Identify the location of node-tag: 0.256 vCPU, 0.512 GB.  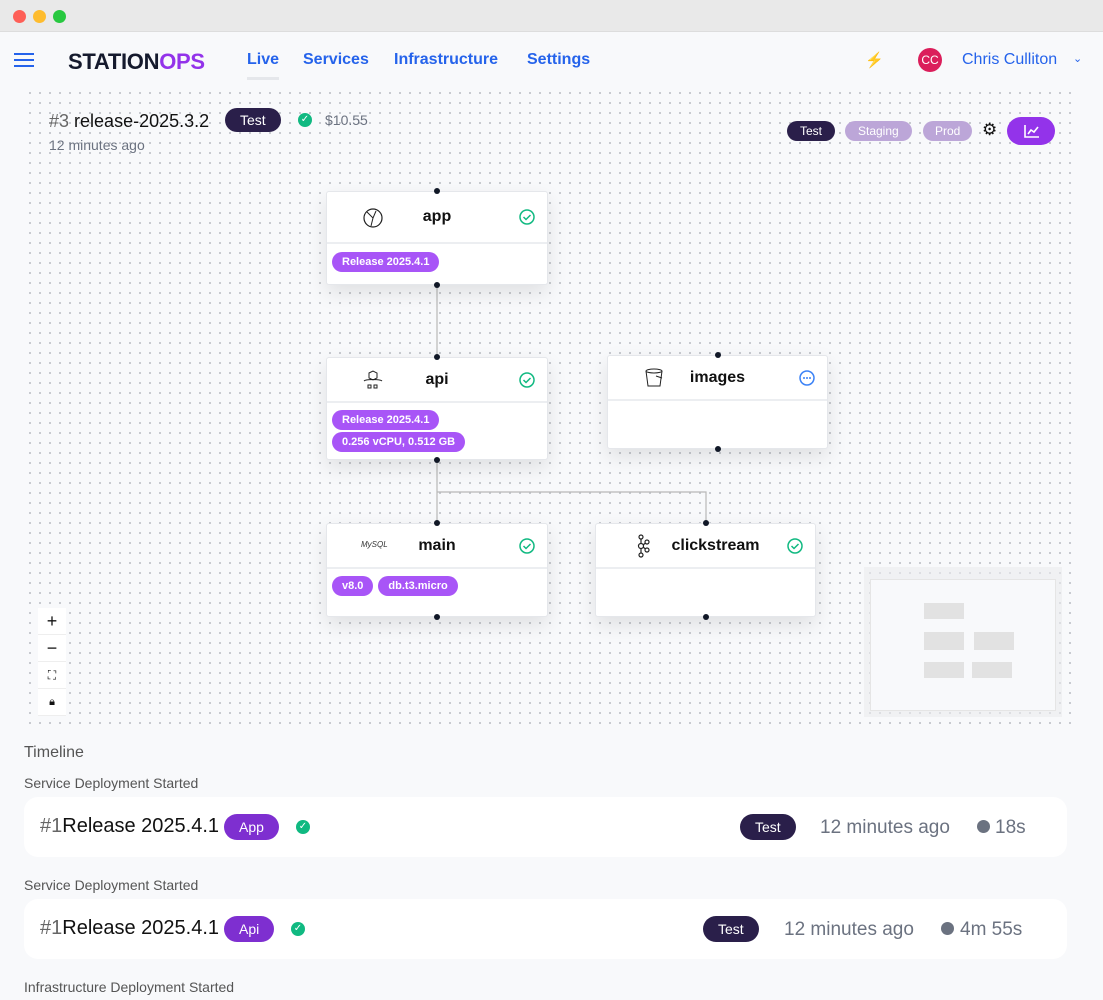
(399, 442).